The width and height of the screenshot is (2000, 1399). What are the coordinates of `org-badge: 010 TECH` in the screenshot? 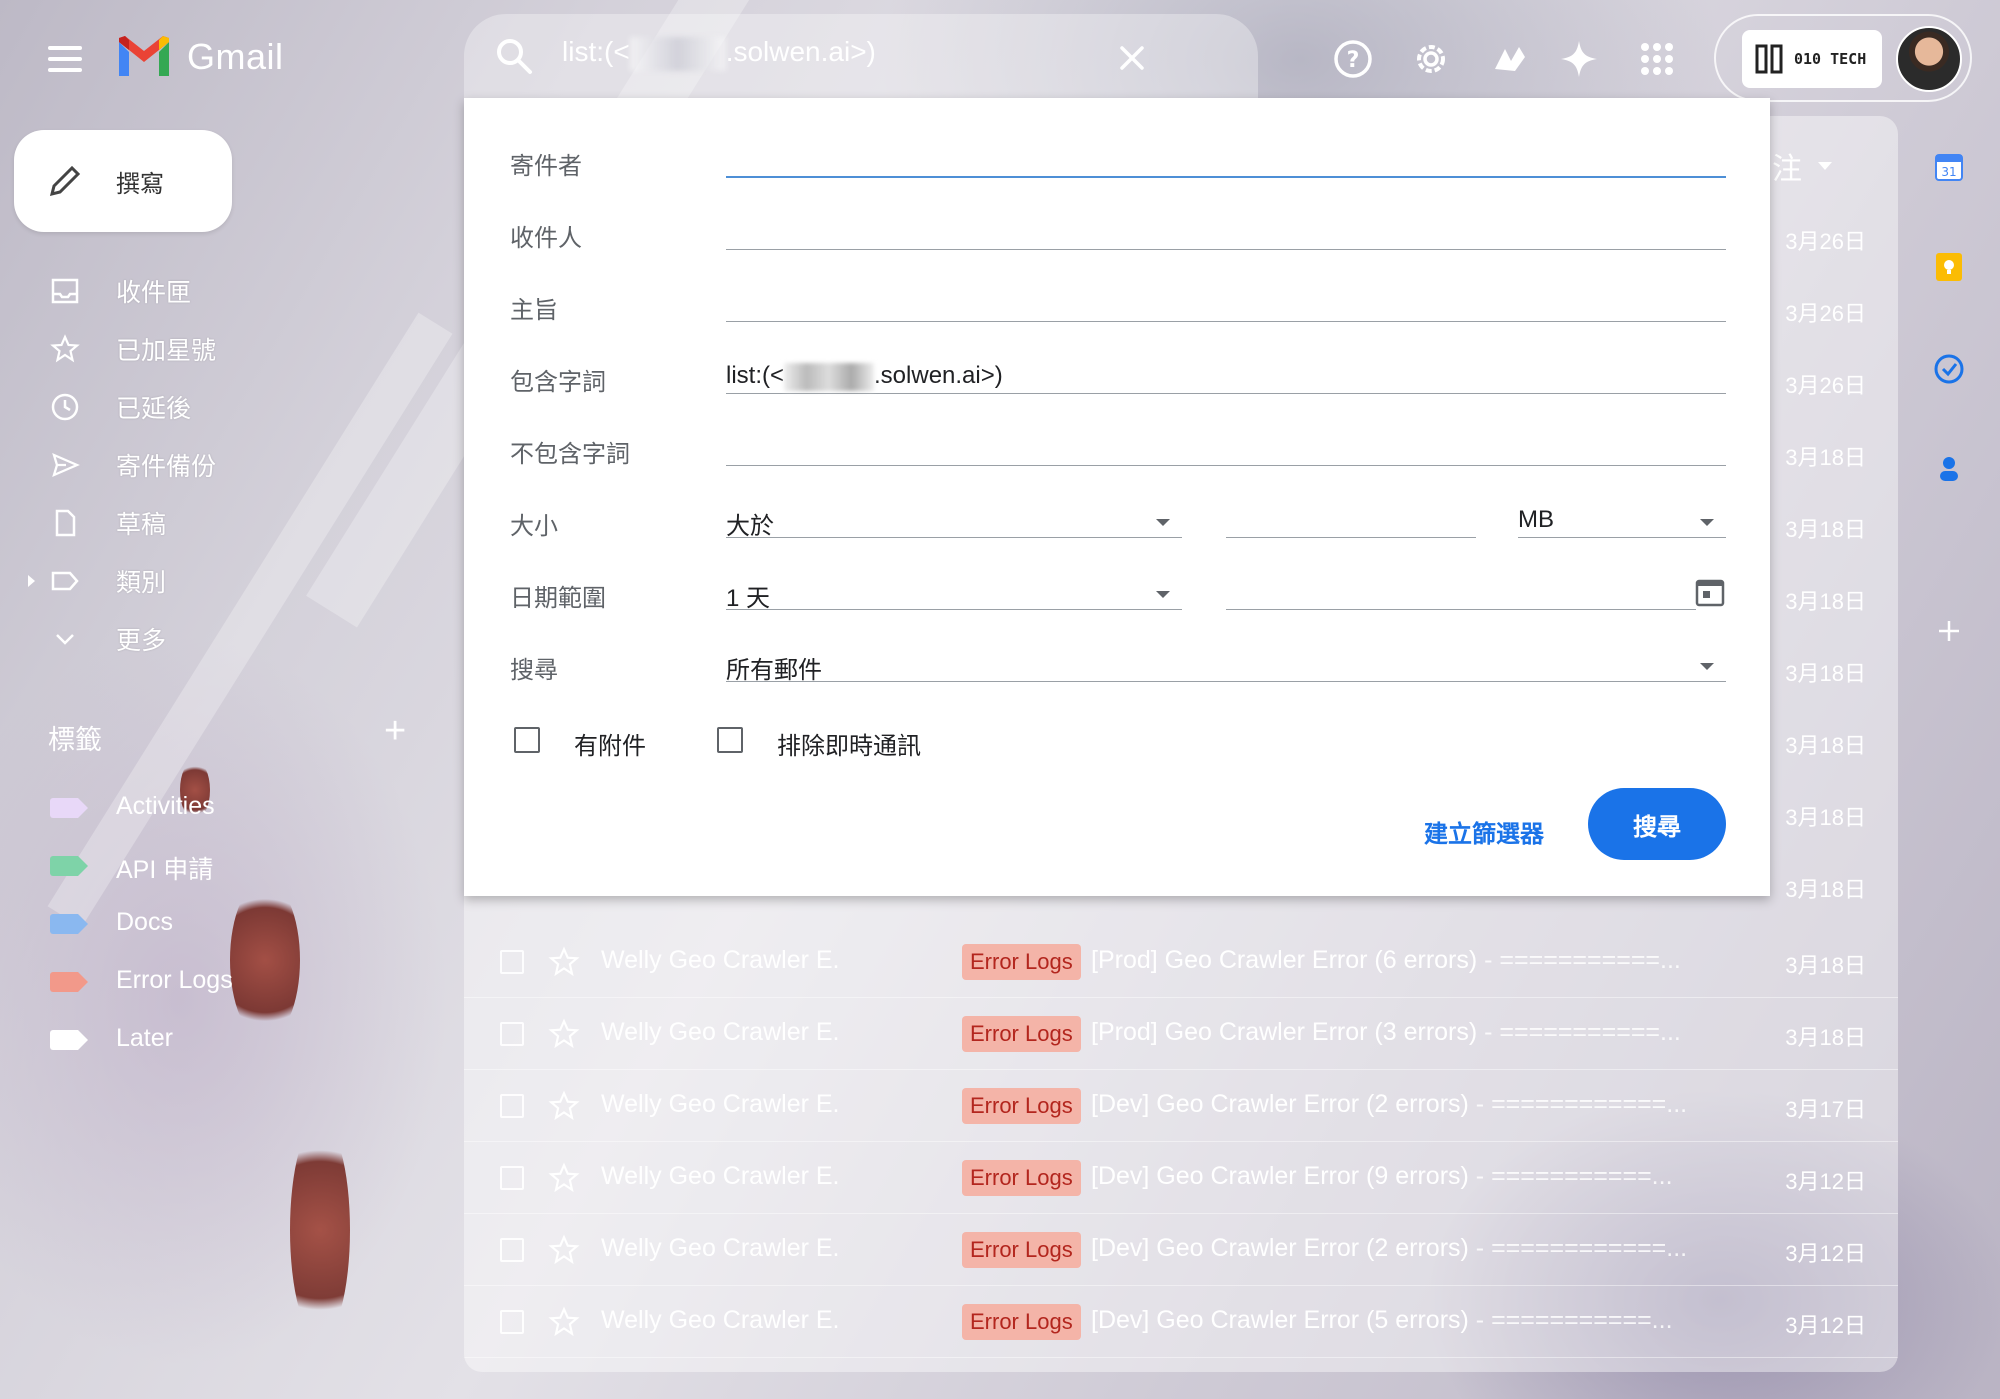 It's located at (1812, 59).